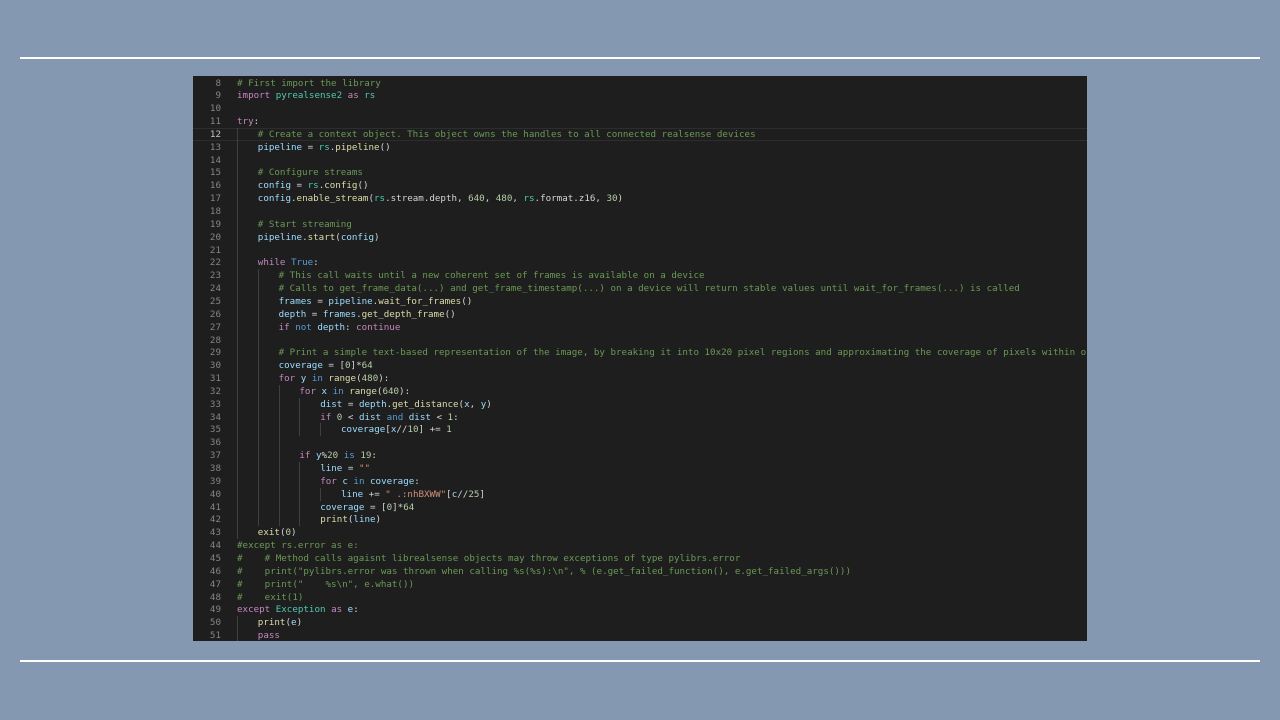  I want to click on code-token: depth, so click(292, 314).